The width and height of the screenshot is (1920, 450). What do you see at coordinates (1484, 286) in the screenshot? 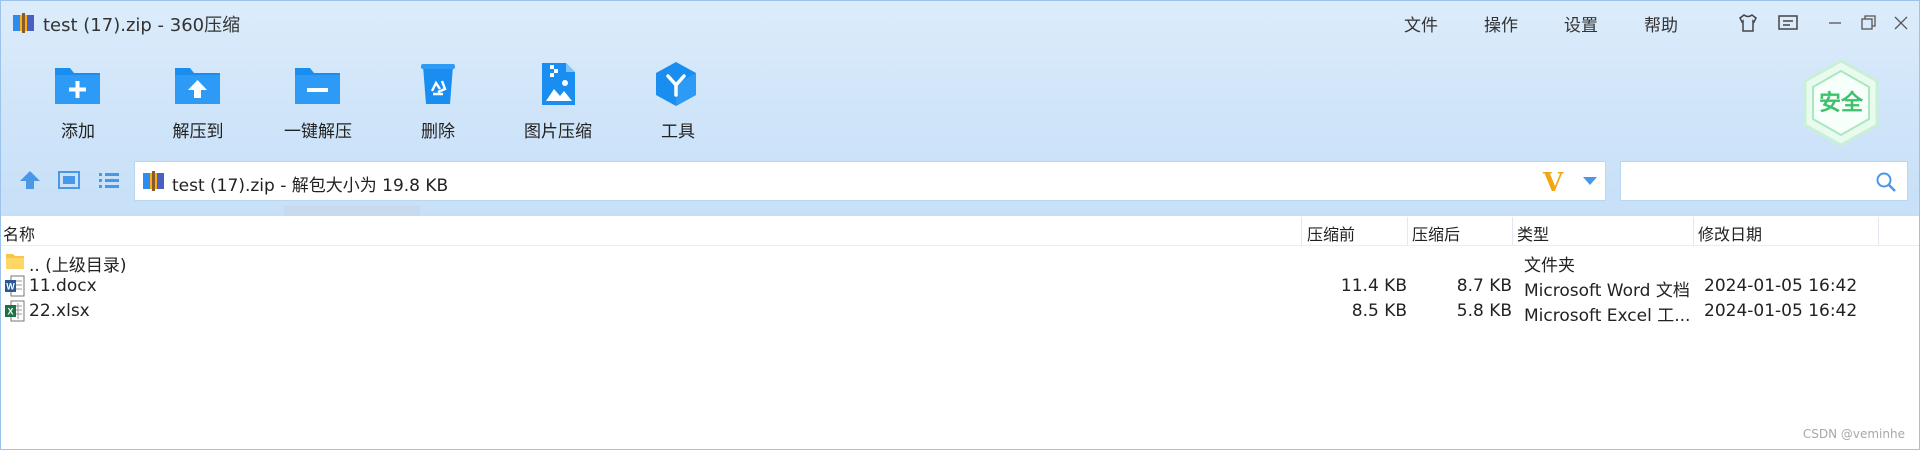
I see `size-after: 8.7 KB` at bounding box center [1484, 286].